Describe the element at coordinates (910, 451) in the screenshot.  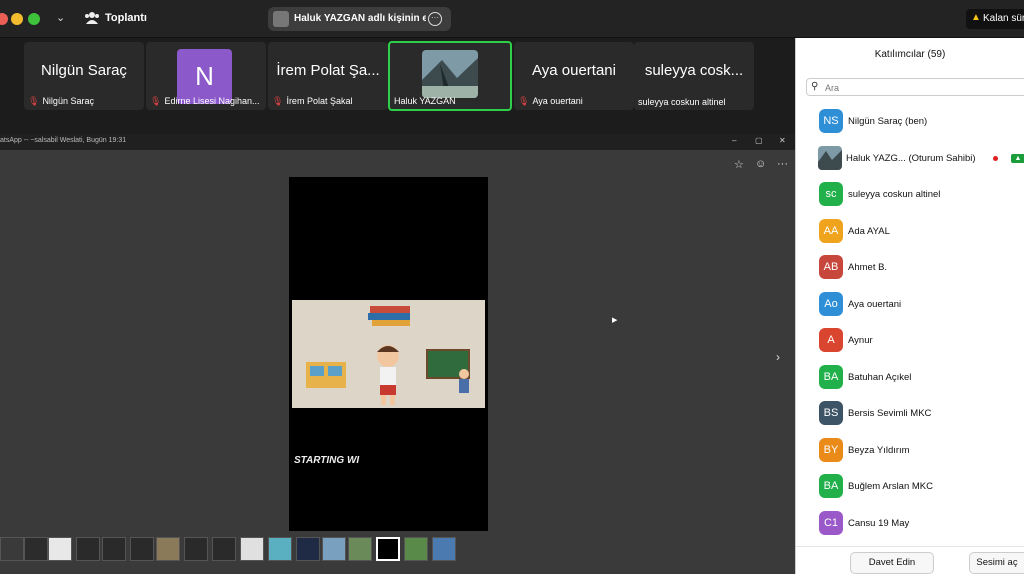
I see `participant-row: BY Beyza Yıldırım` at that location.